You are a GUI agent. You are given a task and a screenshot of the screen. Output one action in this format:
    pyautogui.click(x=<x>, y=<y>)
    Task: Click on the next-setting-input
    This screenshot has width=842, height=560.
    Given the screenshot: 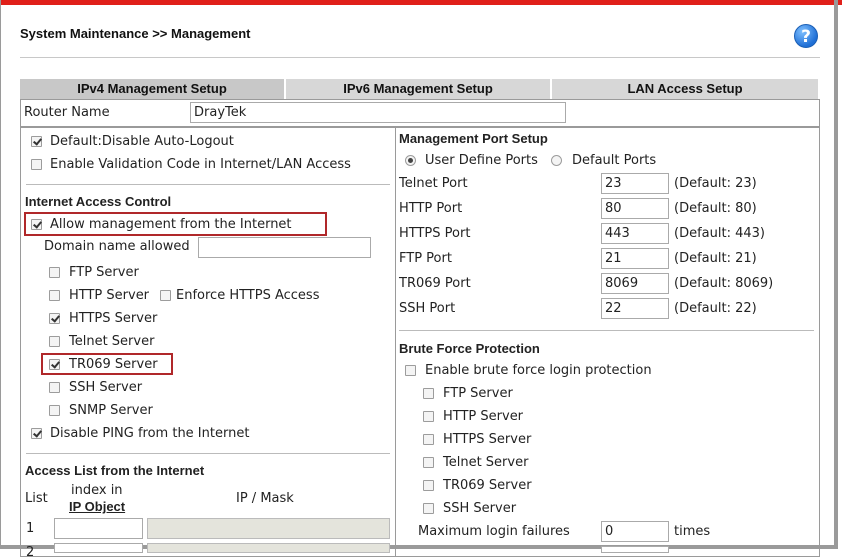 What is the action you would take?
    pyautogui.click(x=635, y=549)
    